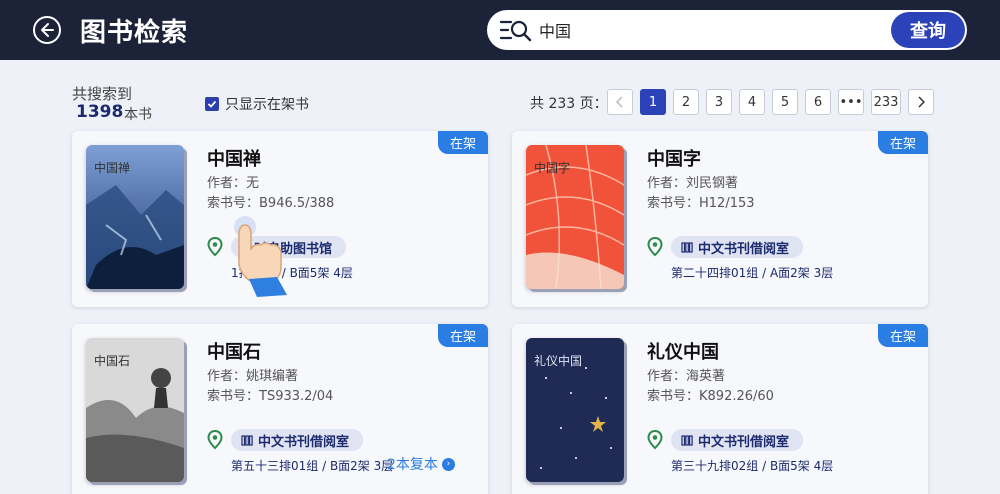 The width and height of the screenshot is (1000, 494). Describe the element at coordinates (412, 465) in the screenshot. I see `copies-label: 2本复本` at that location.